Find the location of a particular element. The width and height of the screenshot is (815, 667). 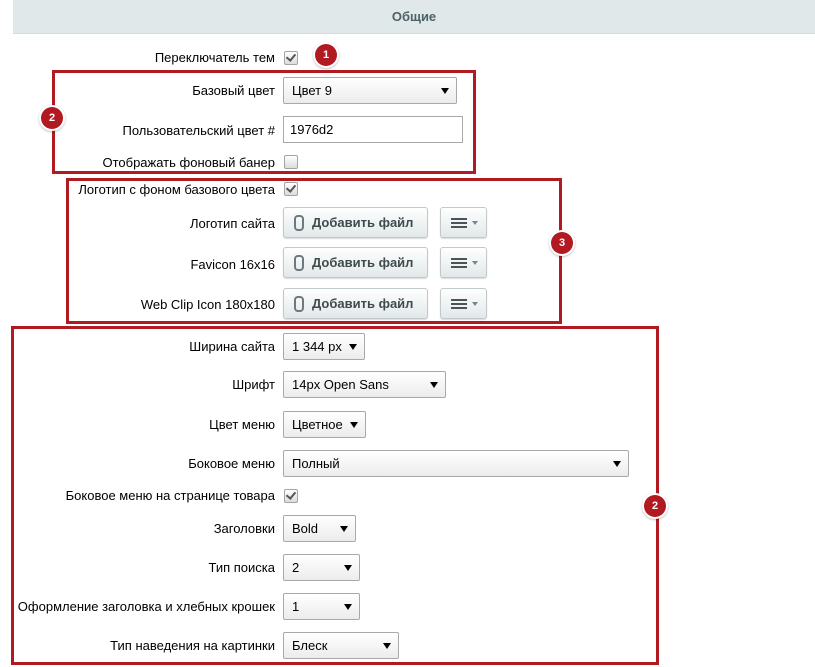

section-header: Общие is located at coordinates (414, 17).